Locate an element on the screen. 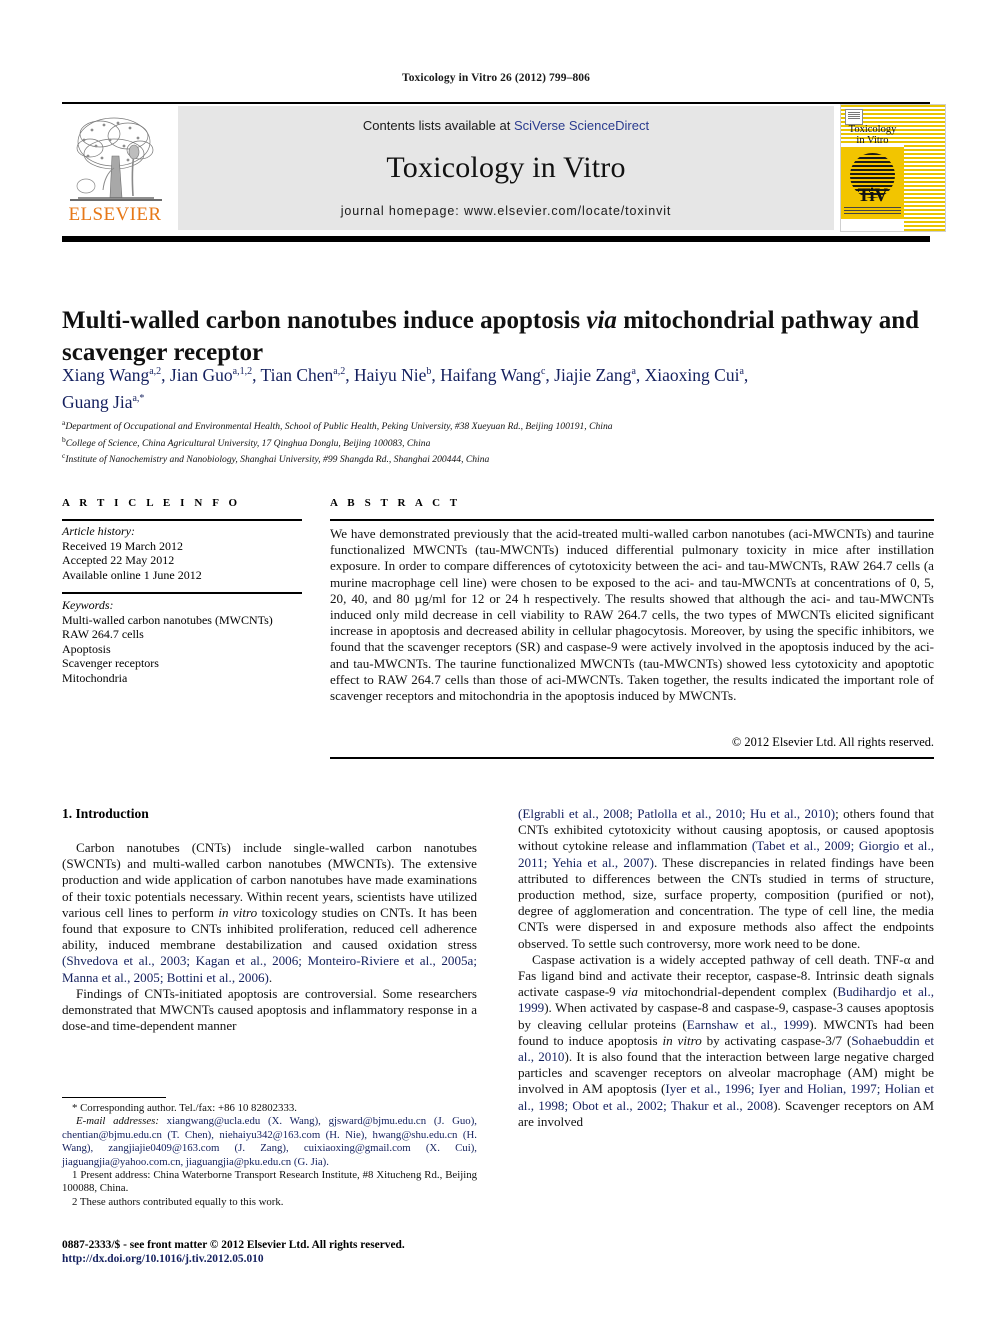  article-info-heading: A R T I C L E I N F O is located at coordinates (151, 503).